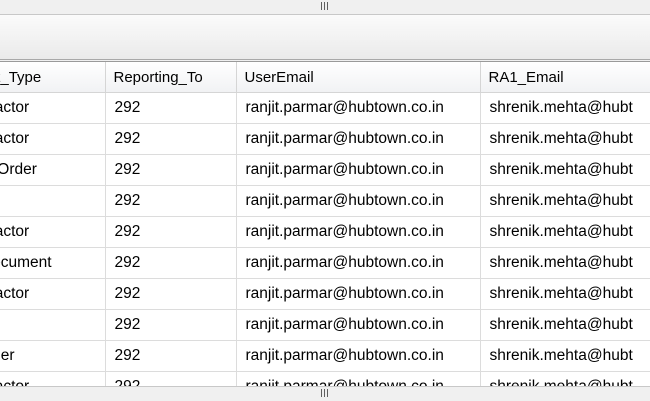 The width and height of the screenshot is (650, 401). I want to click on results-toolbar, so click(325, 37).